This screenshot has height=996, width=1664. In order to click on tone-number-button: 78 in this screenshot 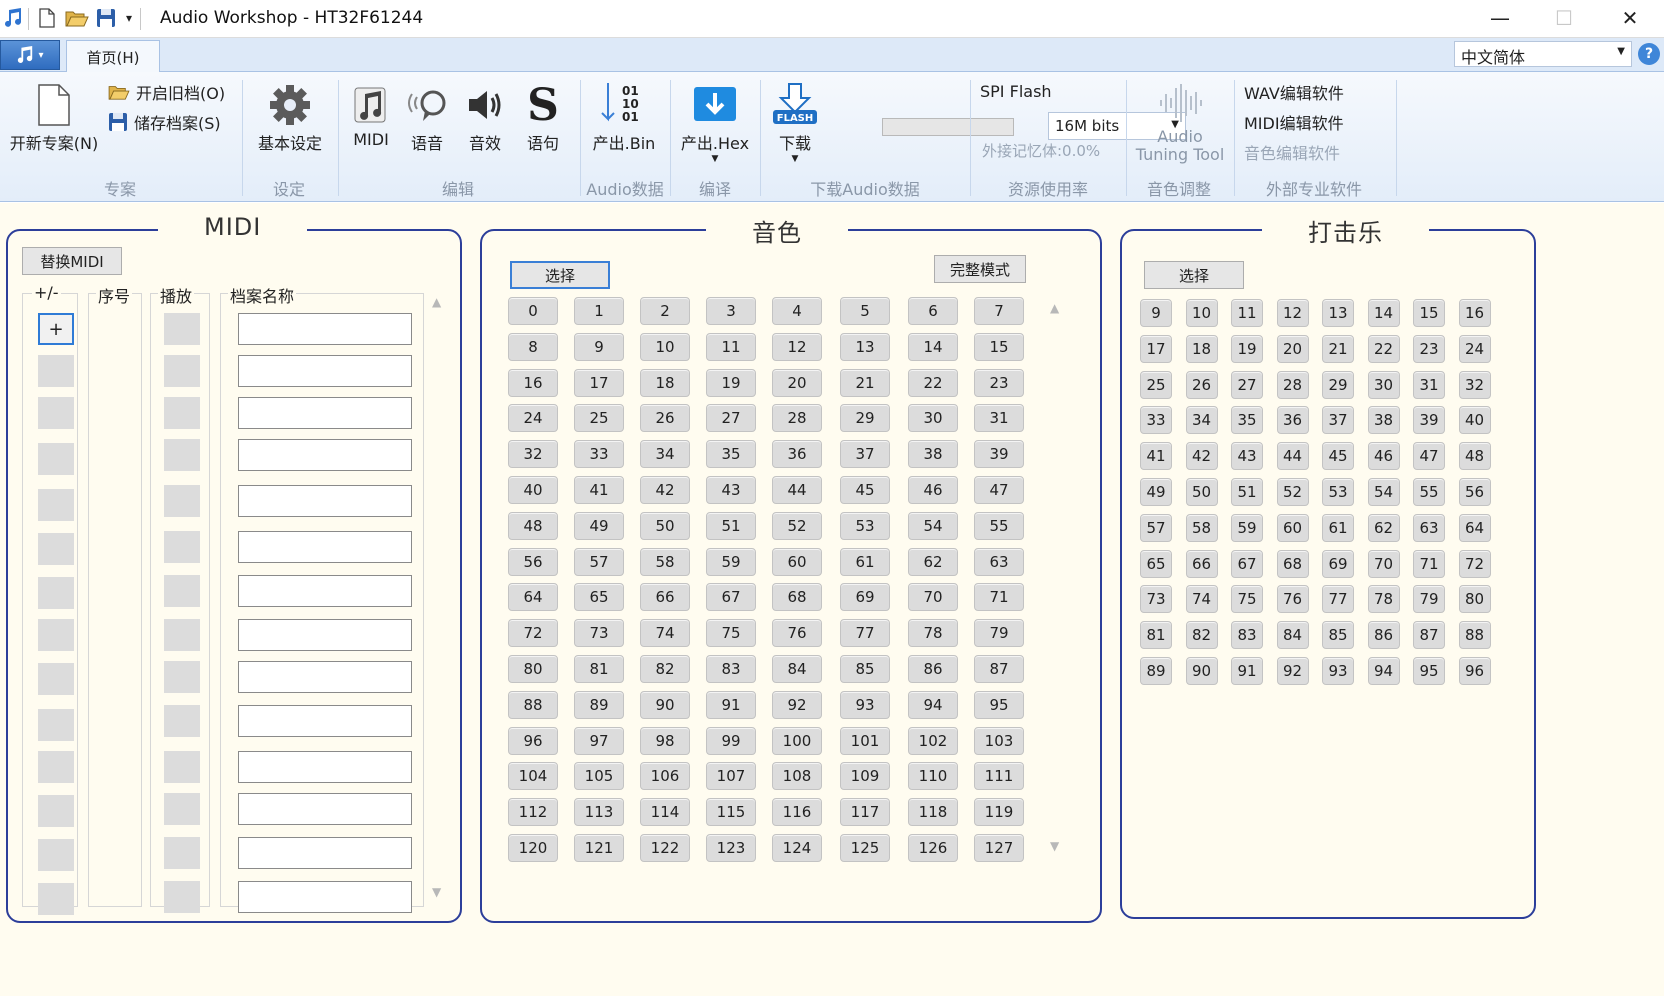, I will do `click(933, 633)`.